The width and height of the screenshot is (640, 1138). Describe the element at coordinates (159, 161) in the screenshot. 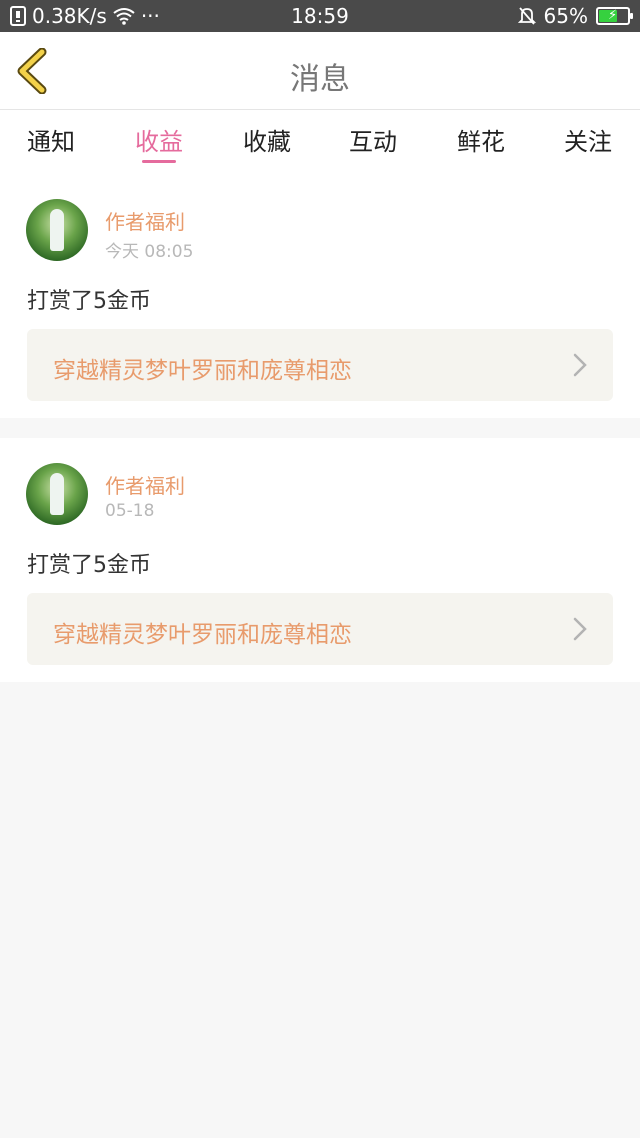

I see `active-tab-indicator` at that location.